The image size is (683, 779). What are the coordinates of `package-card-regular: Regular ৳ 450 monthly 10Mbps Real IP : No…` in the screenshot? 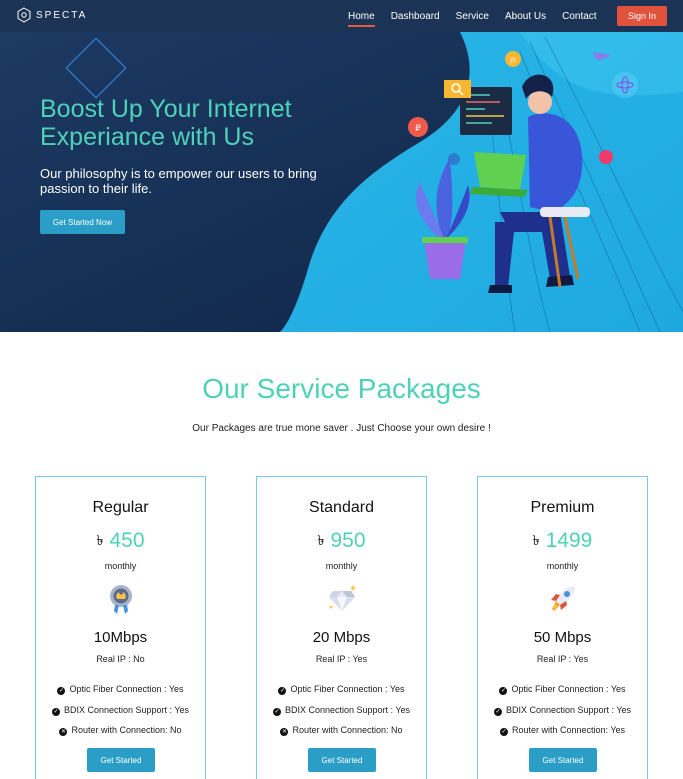 It's located at (120, 627).